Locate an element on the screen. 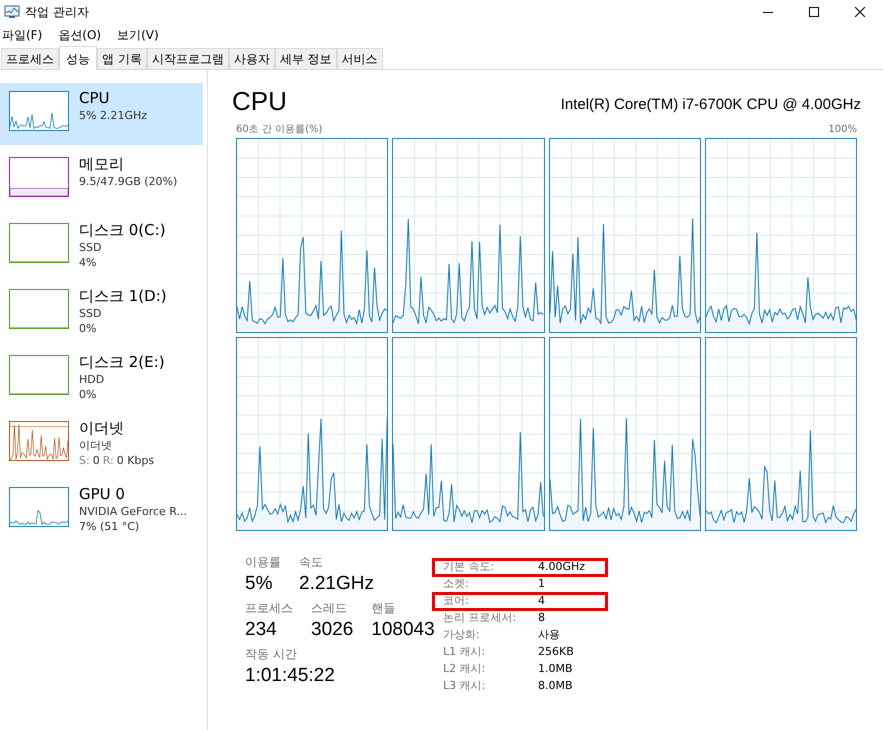  info-label: L2 캐시: is located at coordinates (464, 669).